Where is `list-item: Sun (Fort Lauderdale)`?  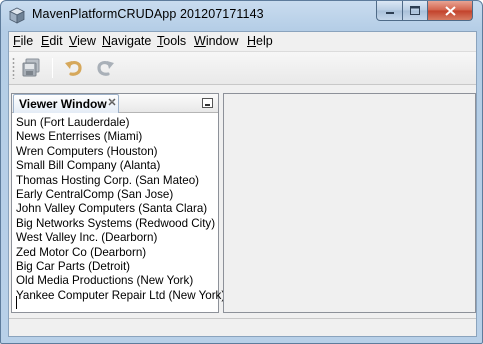
list-item: Sun (Fort Lauderdale) is located at coordinates (116, 123).